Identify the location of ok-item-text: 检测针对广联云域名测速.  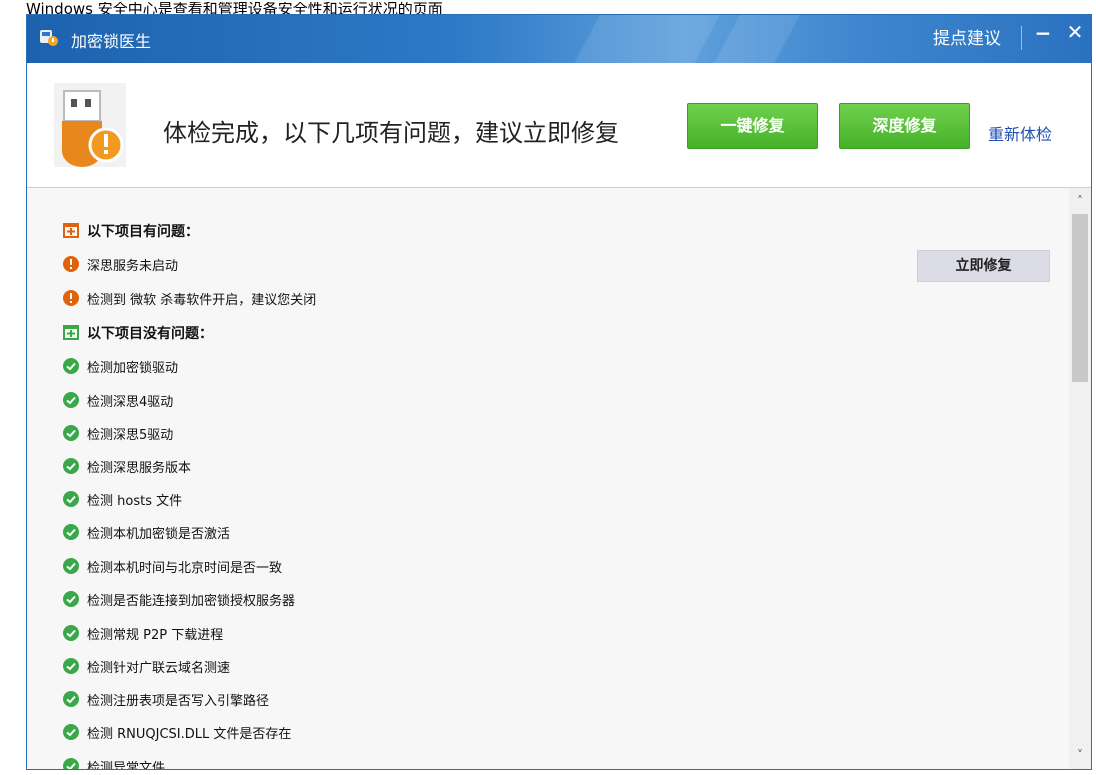
(159, 668).